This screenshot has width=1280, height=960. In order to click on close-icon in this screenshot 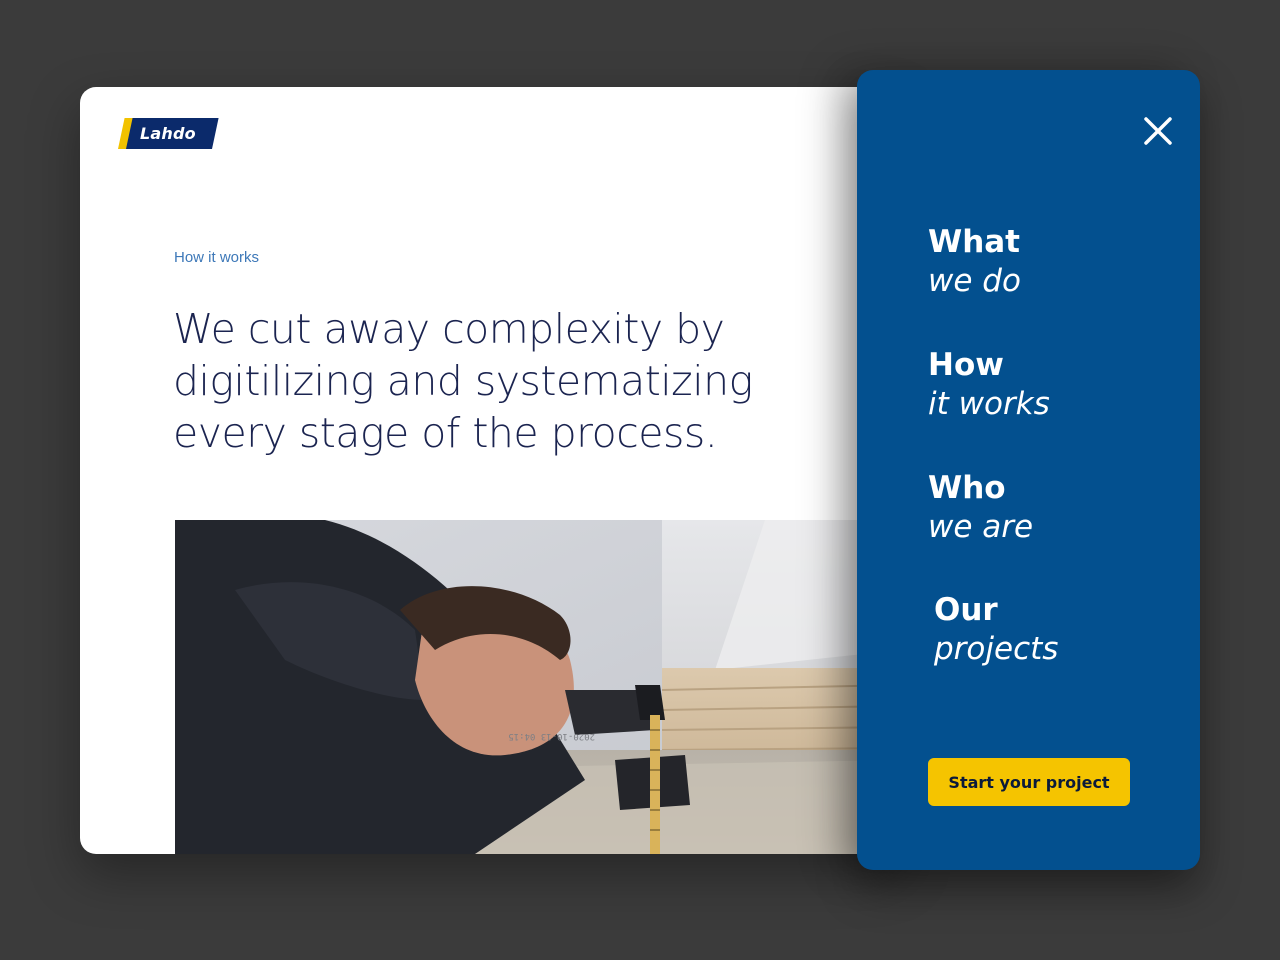, I will do `click(1158, 131)`.